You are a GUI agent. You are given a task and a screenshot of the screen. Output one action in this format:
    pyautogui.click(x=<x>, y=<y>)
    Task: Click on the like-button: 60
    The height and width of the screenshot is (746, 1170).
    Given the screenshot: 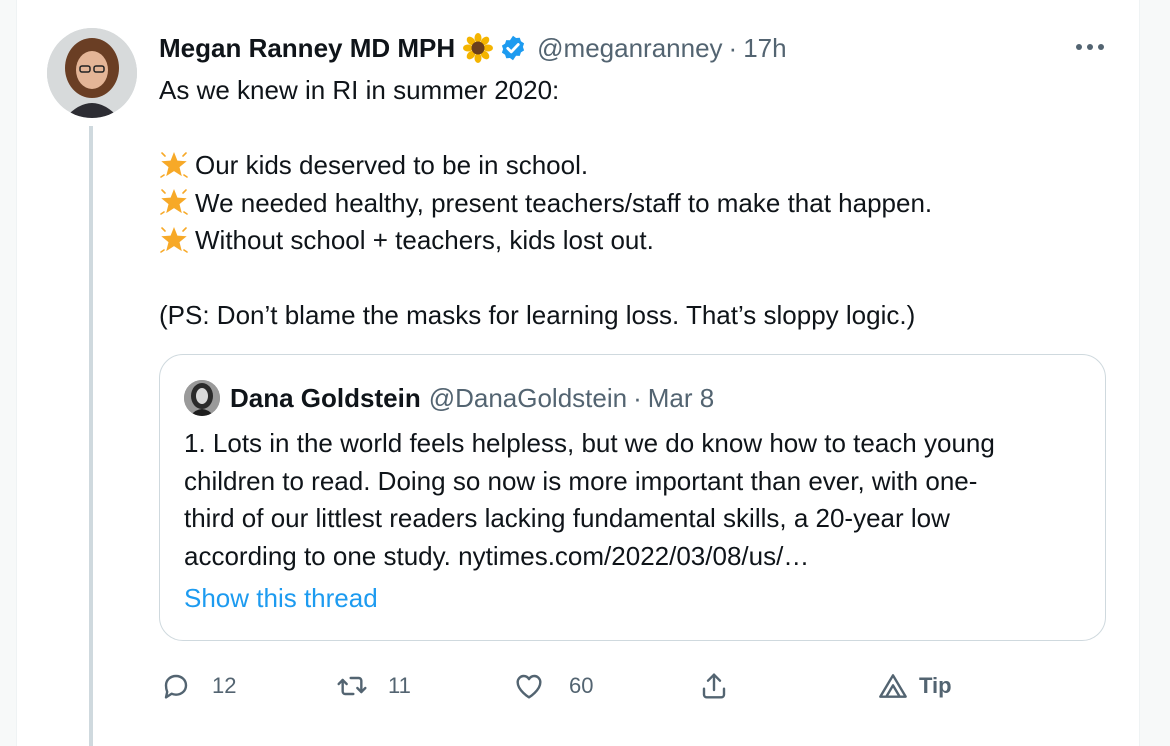 What is the action you would take?
    pyautogui.click(x=553, y=686)
    